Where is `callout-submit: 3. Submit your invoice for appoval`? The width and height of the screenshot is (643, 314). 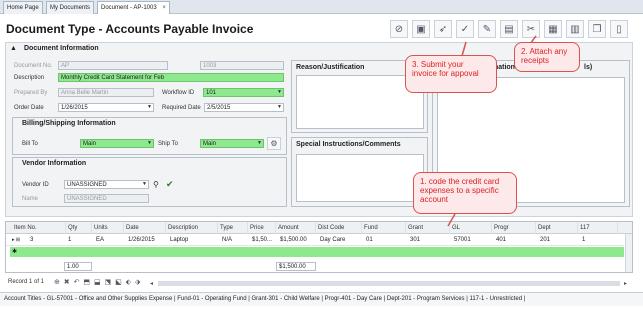
callout-submit: 3. Submit your invoice for appoval is located at coordinates (451, 74).